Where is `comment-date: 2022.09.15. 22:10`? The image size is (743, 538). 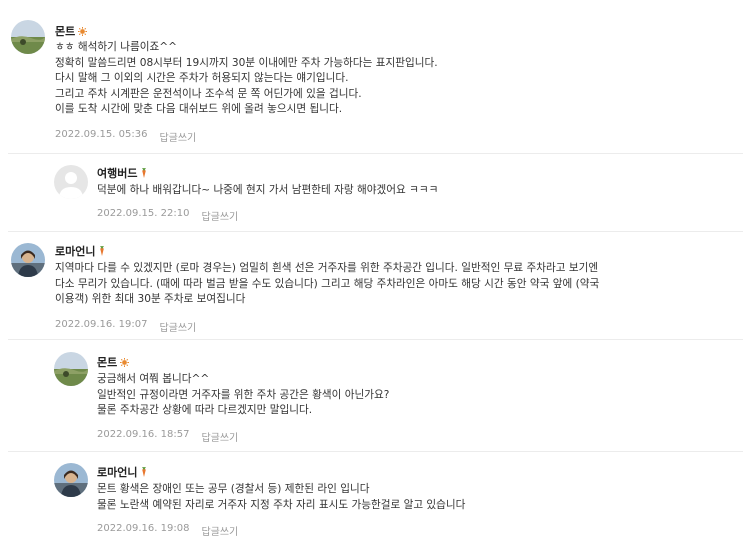 comment-date: 2022.09.15. 22:10 is located at coordinates (143, 213).